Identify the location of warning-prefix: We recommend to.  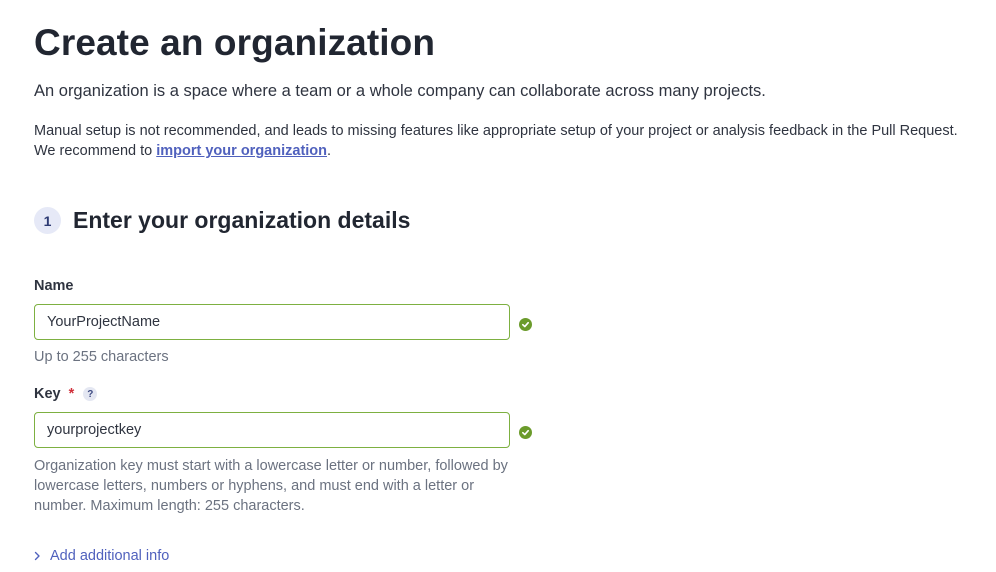
(95, 151).